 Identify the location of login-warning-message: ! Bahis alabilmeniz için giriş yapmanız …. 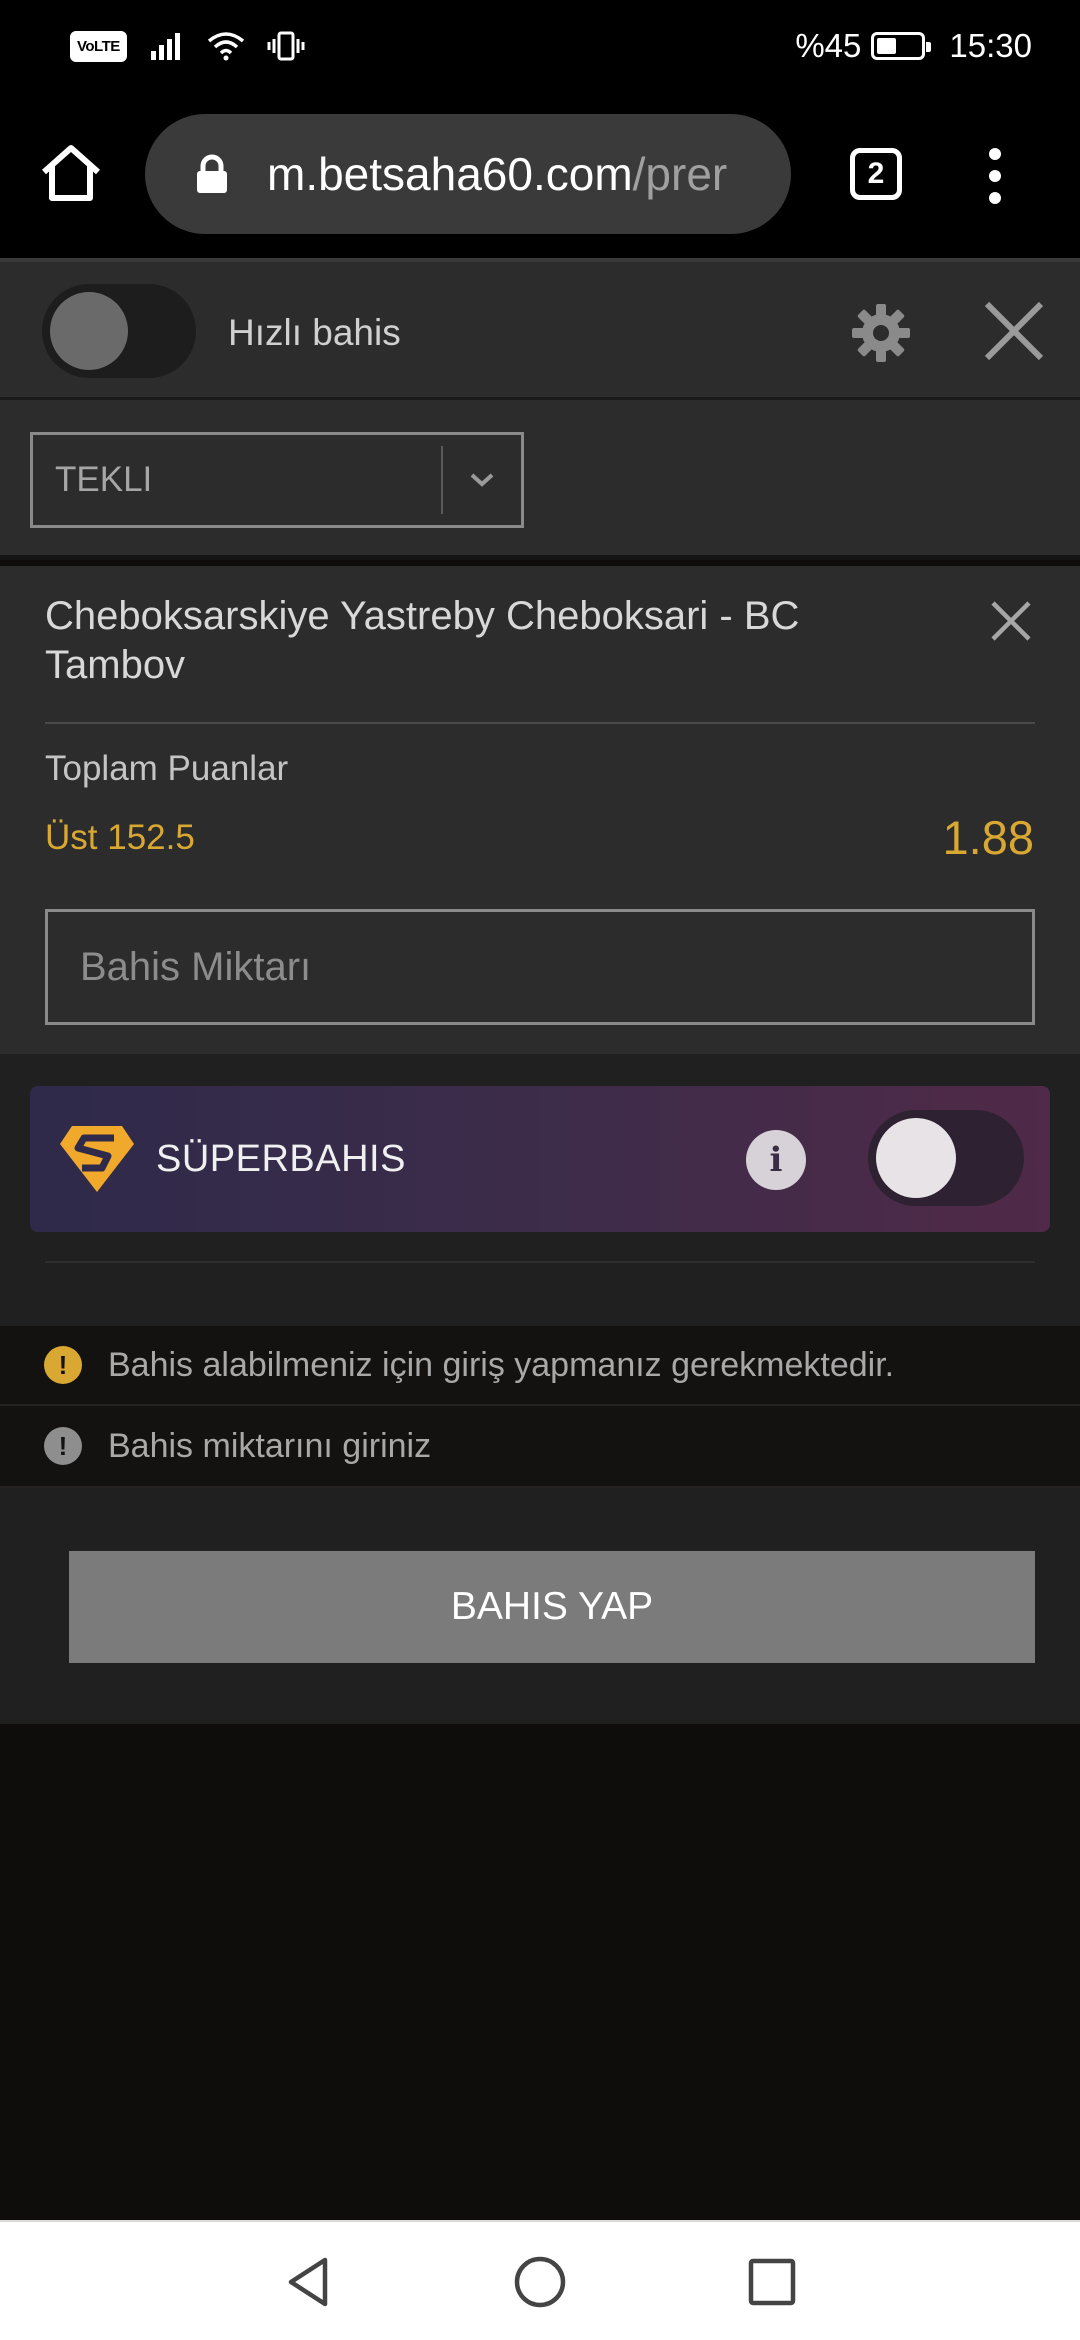
(540, 1366).